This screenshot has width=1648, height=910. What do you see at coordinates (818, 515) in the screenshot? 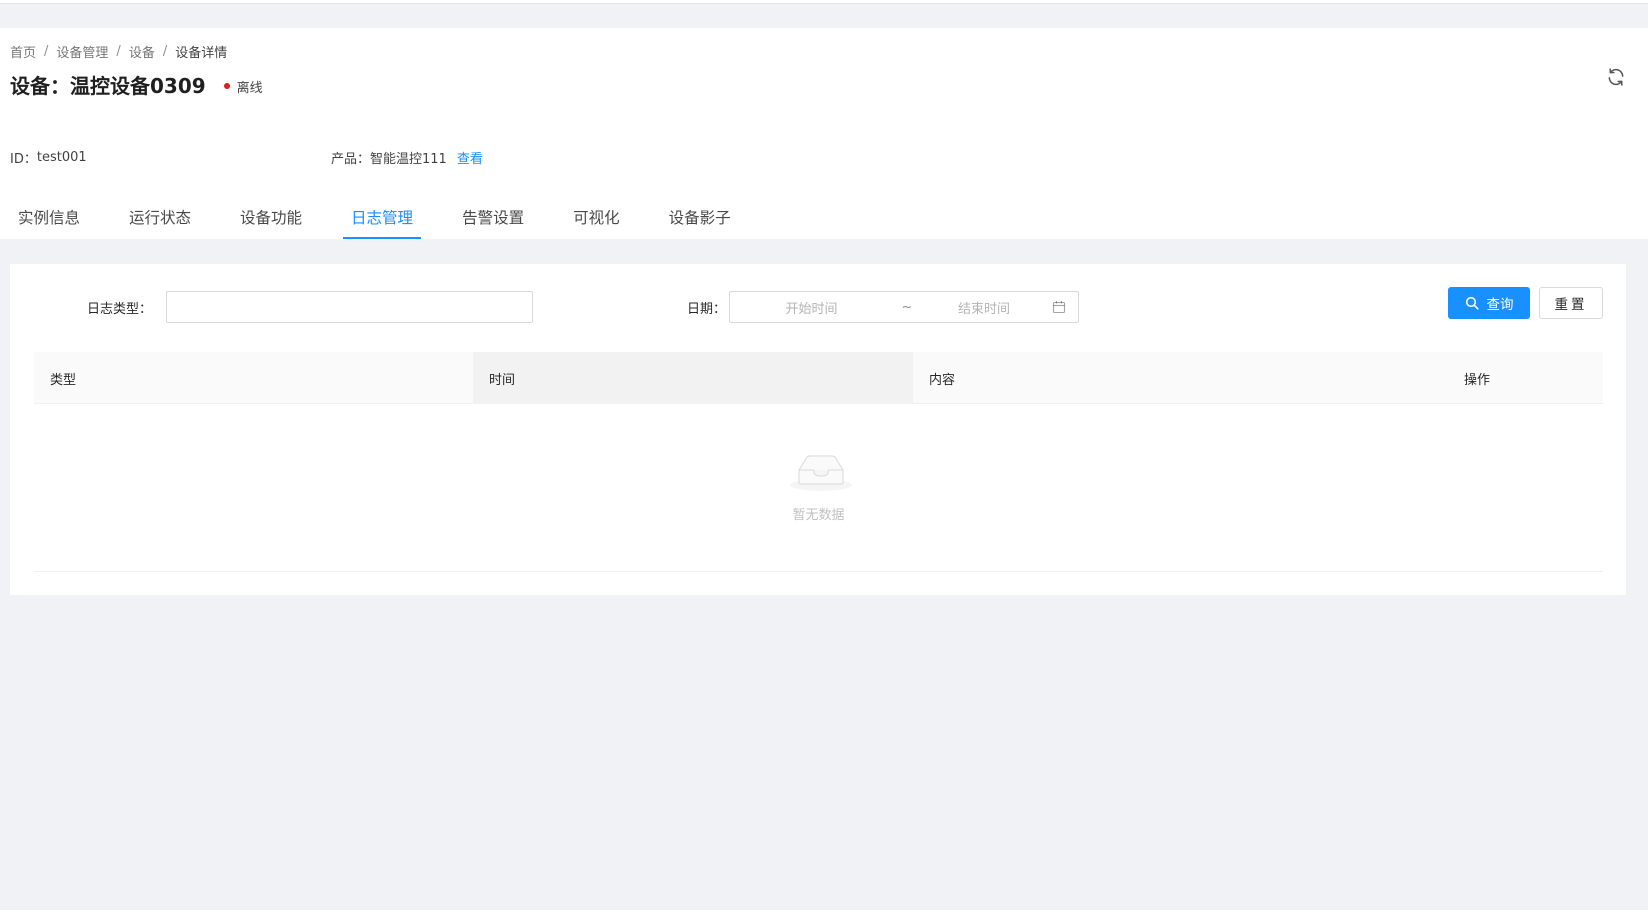
I see `empty-text: 暂无数据` at bounding box center [818, 515].